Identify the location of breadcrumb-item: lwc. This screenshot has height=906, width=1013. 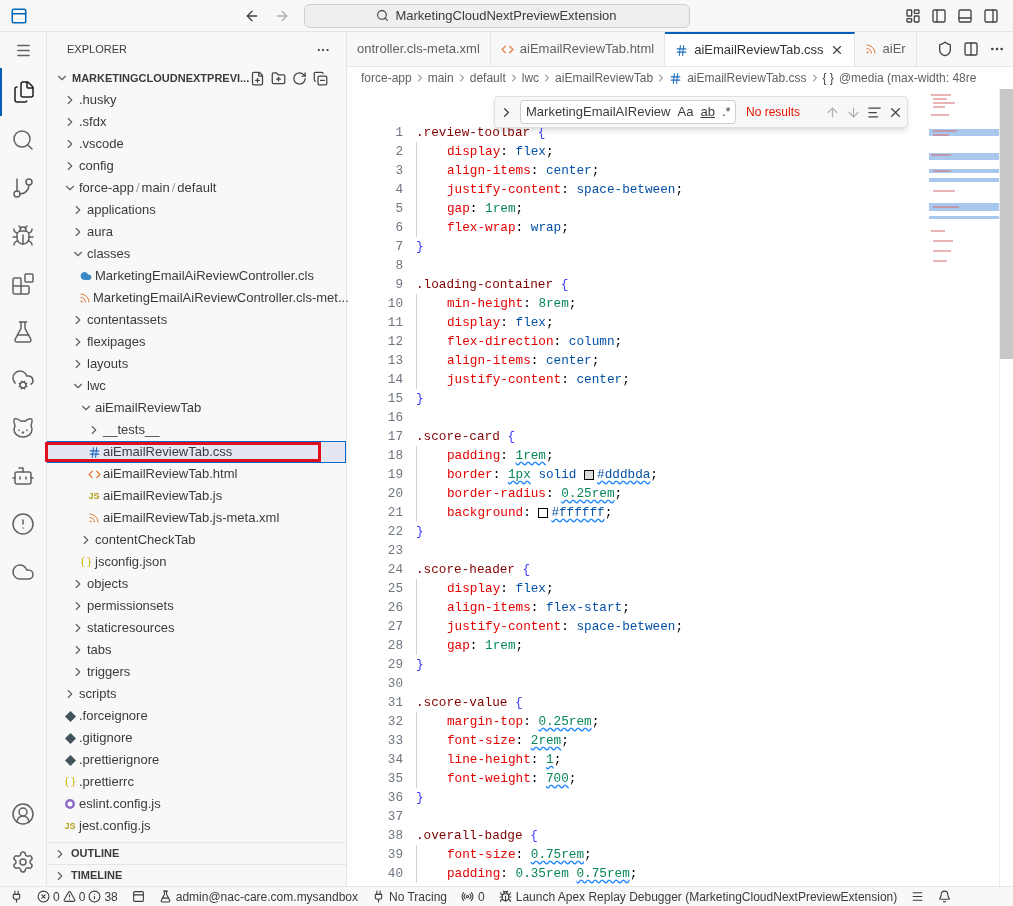
(530, 78).